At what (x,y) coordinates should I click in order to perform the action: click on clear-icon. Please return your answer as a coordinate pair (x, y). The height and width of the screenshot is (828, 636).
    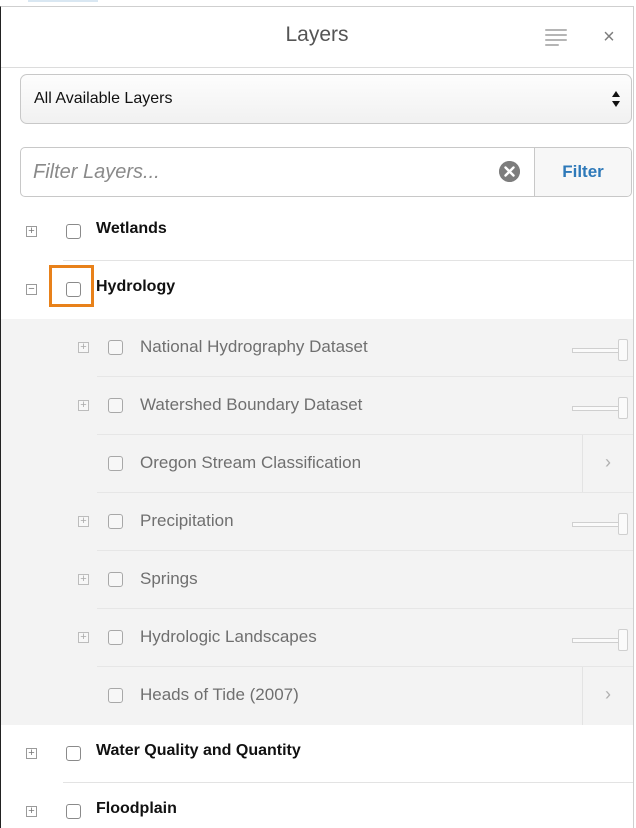
    Looking at the image, I should click on (509, 171).